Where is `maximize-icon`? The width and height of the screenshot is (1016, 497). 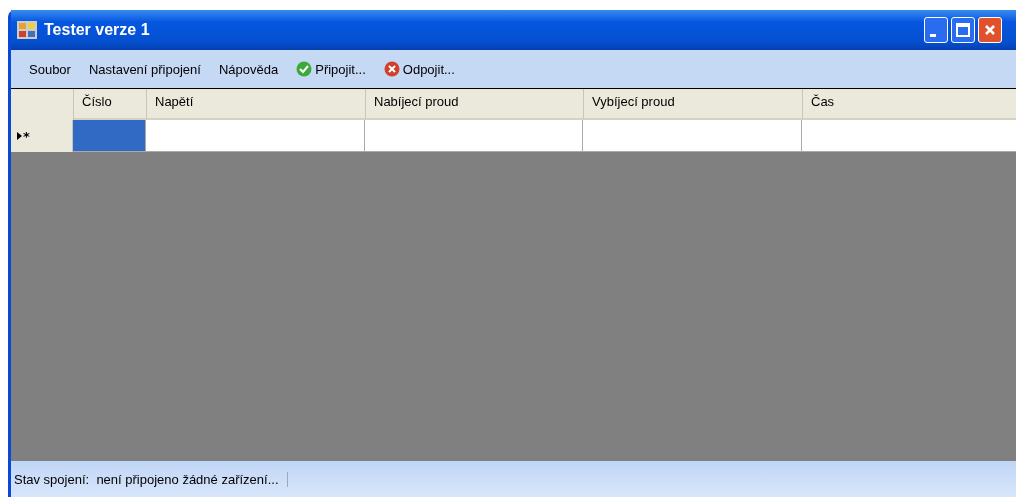
maximize-icon is located at coordinates (963, 30).